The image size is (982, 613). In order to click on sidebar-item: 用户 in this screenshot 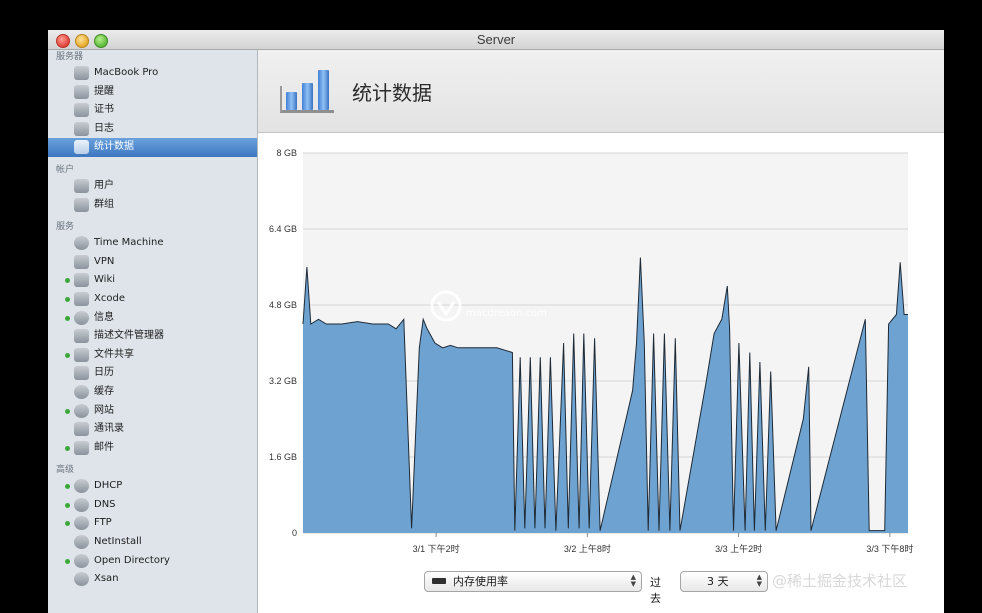, I will do `click(152, 186)`.